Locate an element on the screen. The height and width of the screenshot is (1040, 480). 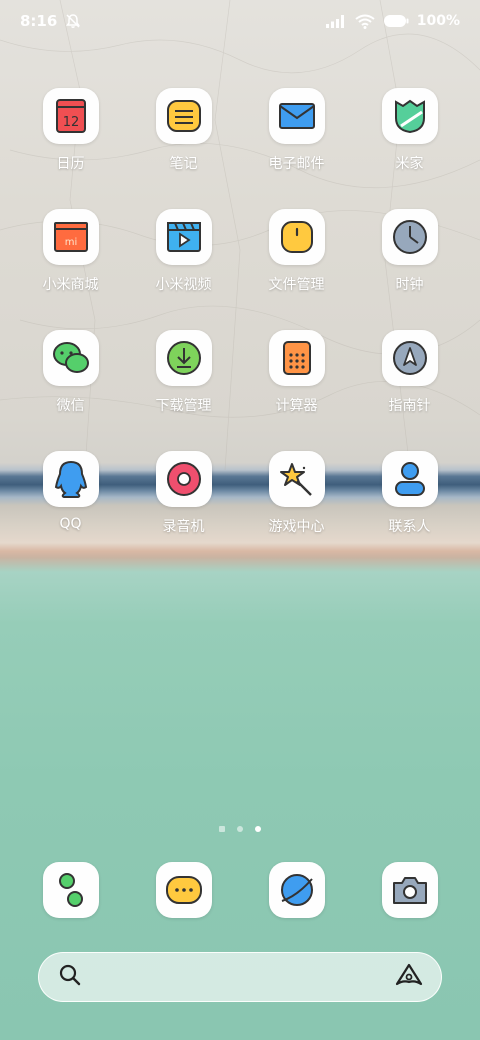
app-email: 电子邮件 is located at coordinates (296, 130).